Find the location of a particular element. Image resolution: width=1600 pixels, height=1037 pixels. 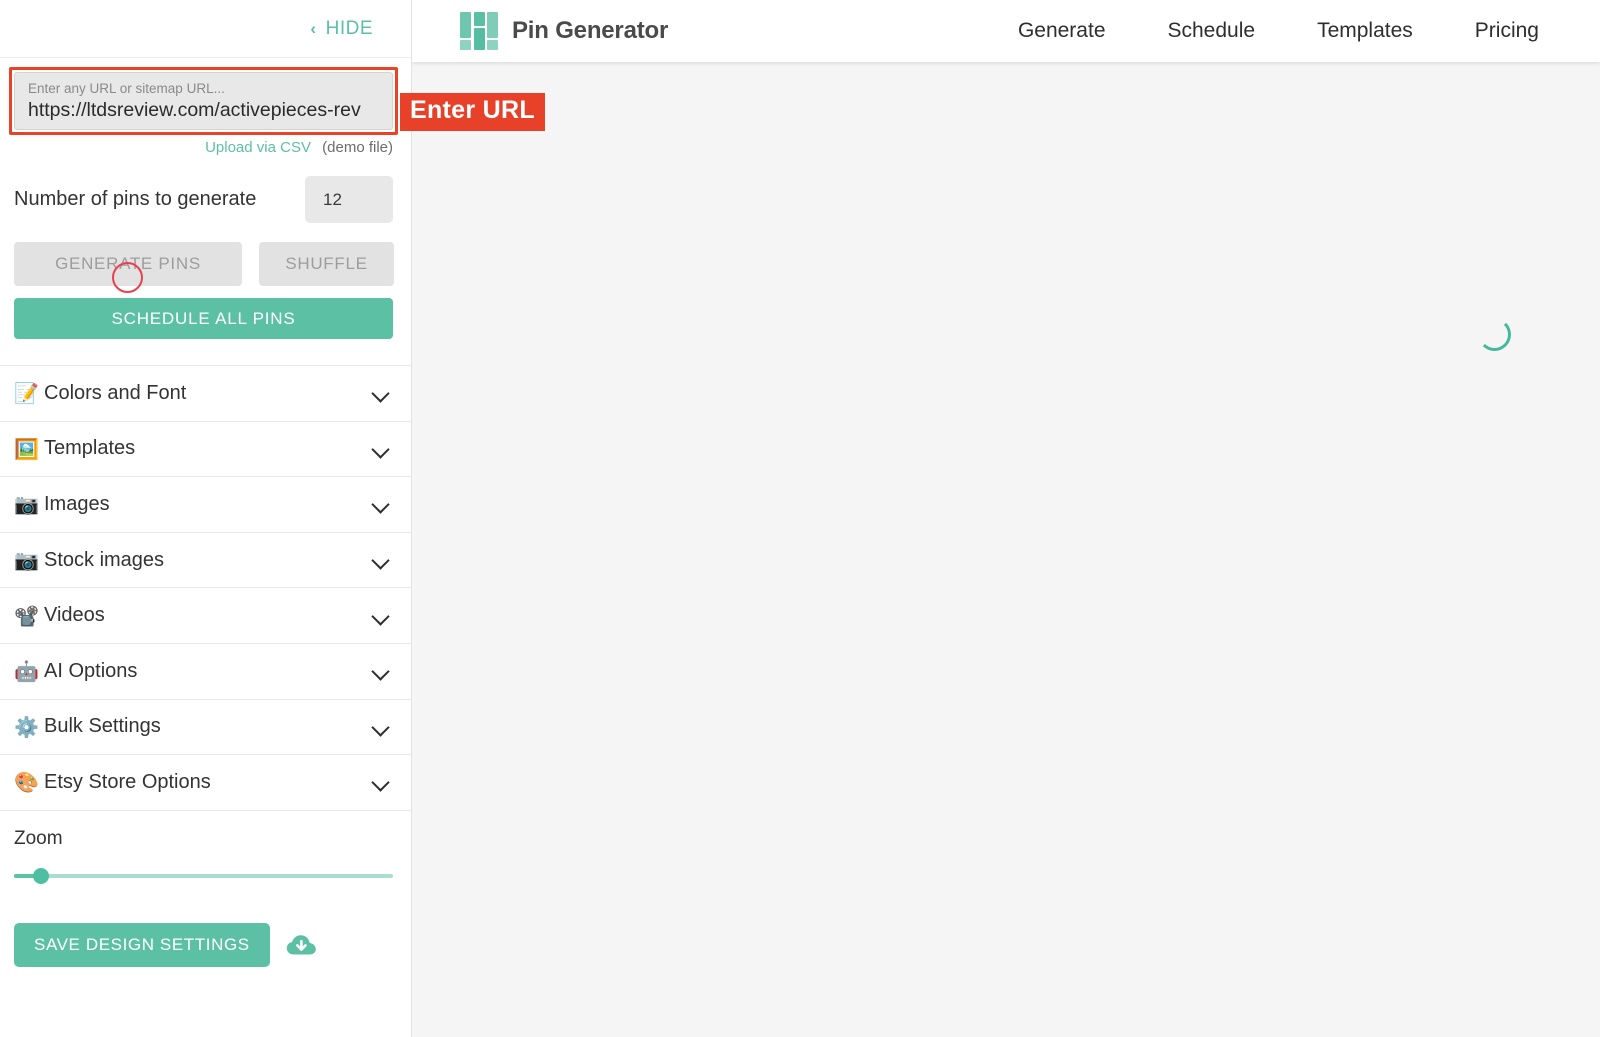

generate-shuffle-row: GENERATE PINS SHUFFLE is located at coordinates (204, 264).